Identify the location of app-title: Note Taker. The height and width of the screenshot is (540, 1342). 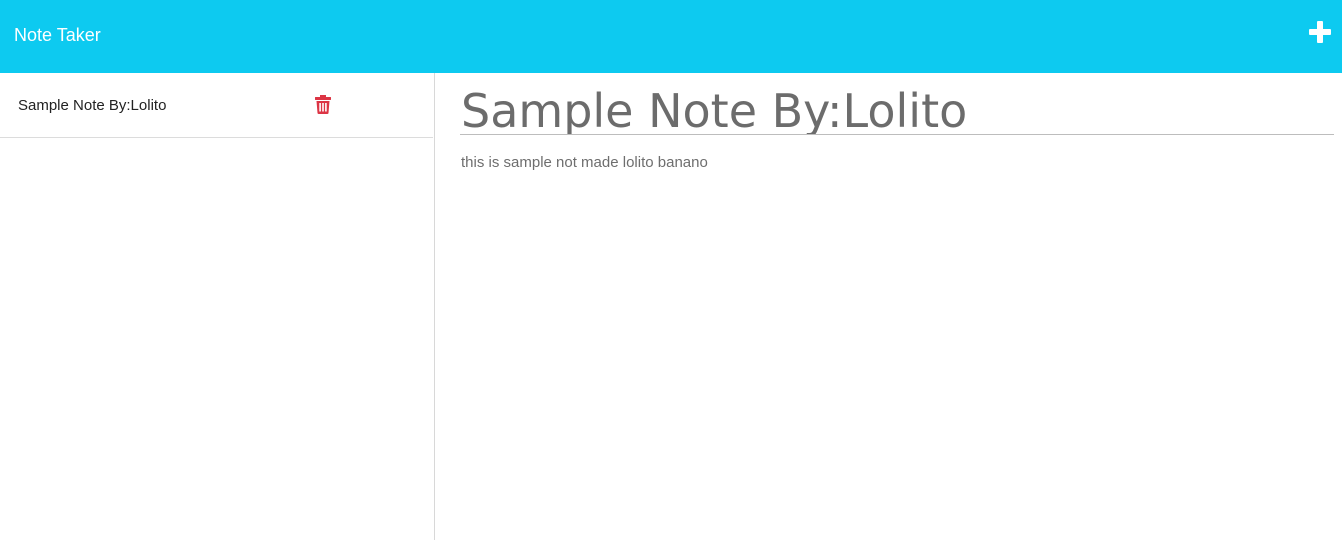
(57, 35).